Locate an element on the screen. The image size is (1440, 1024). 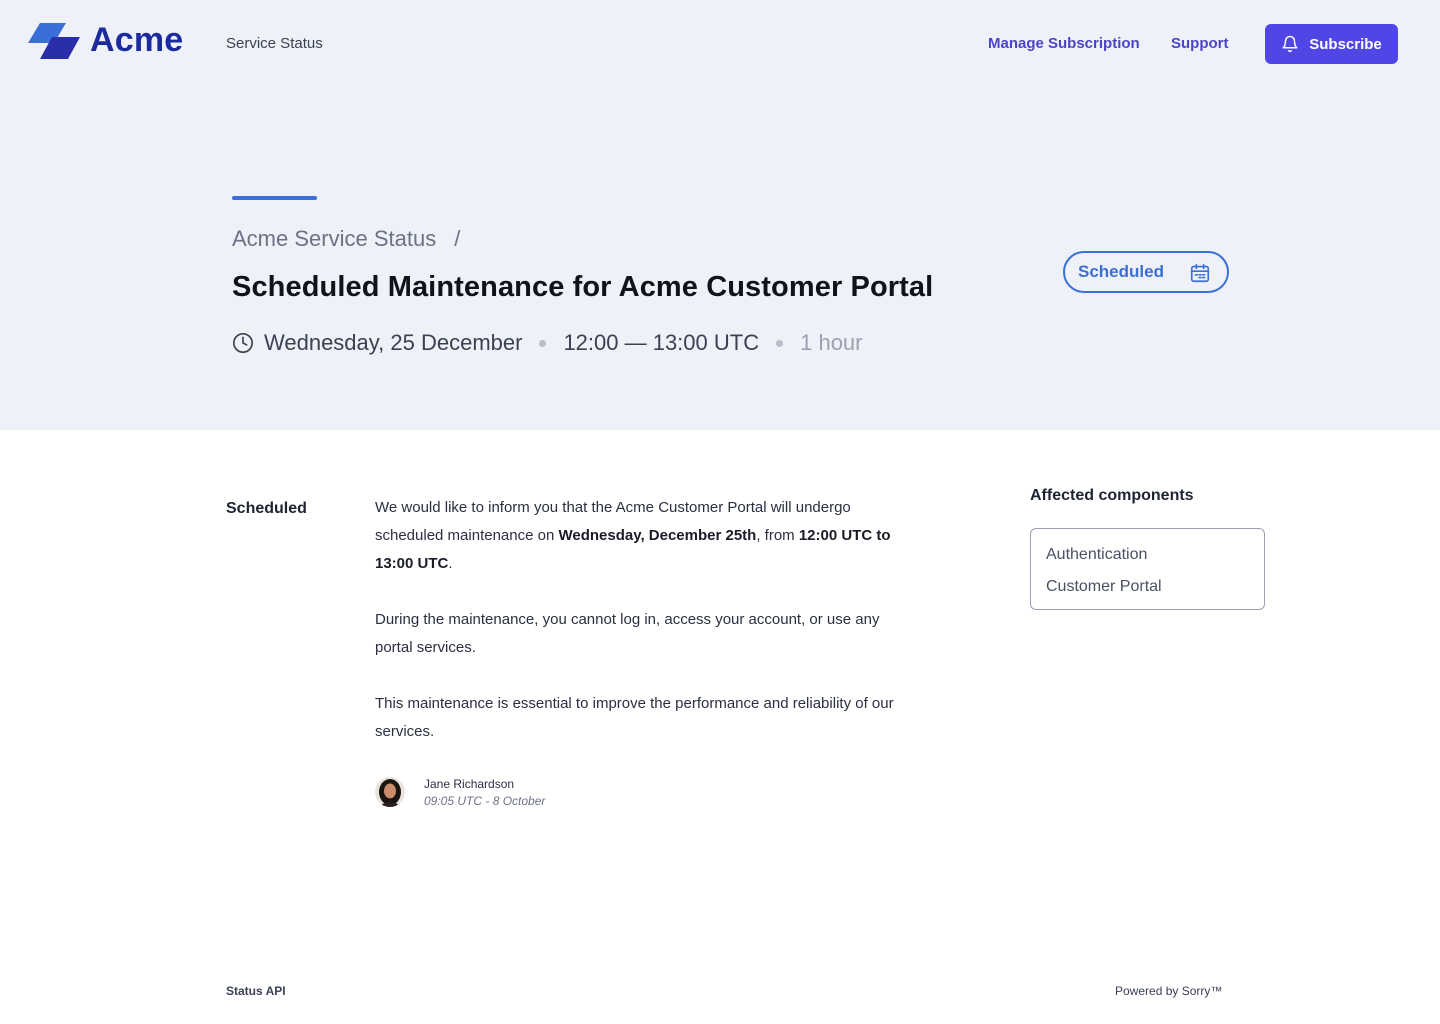
brand-logo: Acme is located at coordinates (105, 40).